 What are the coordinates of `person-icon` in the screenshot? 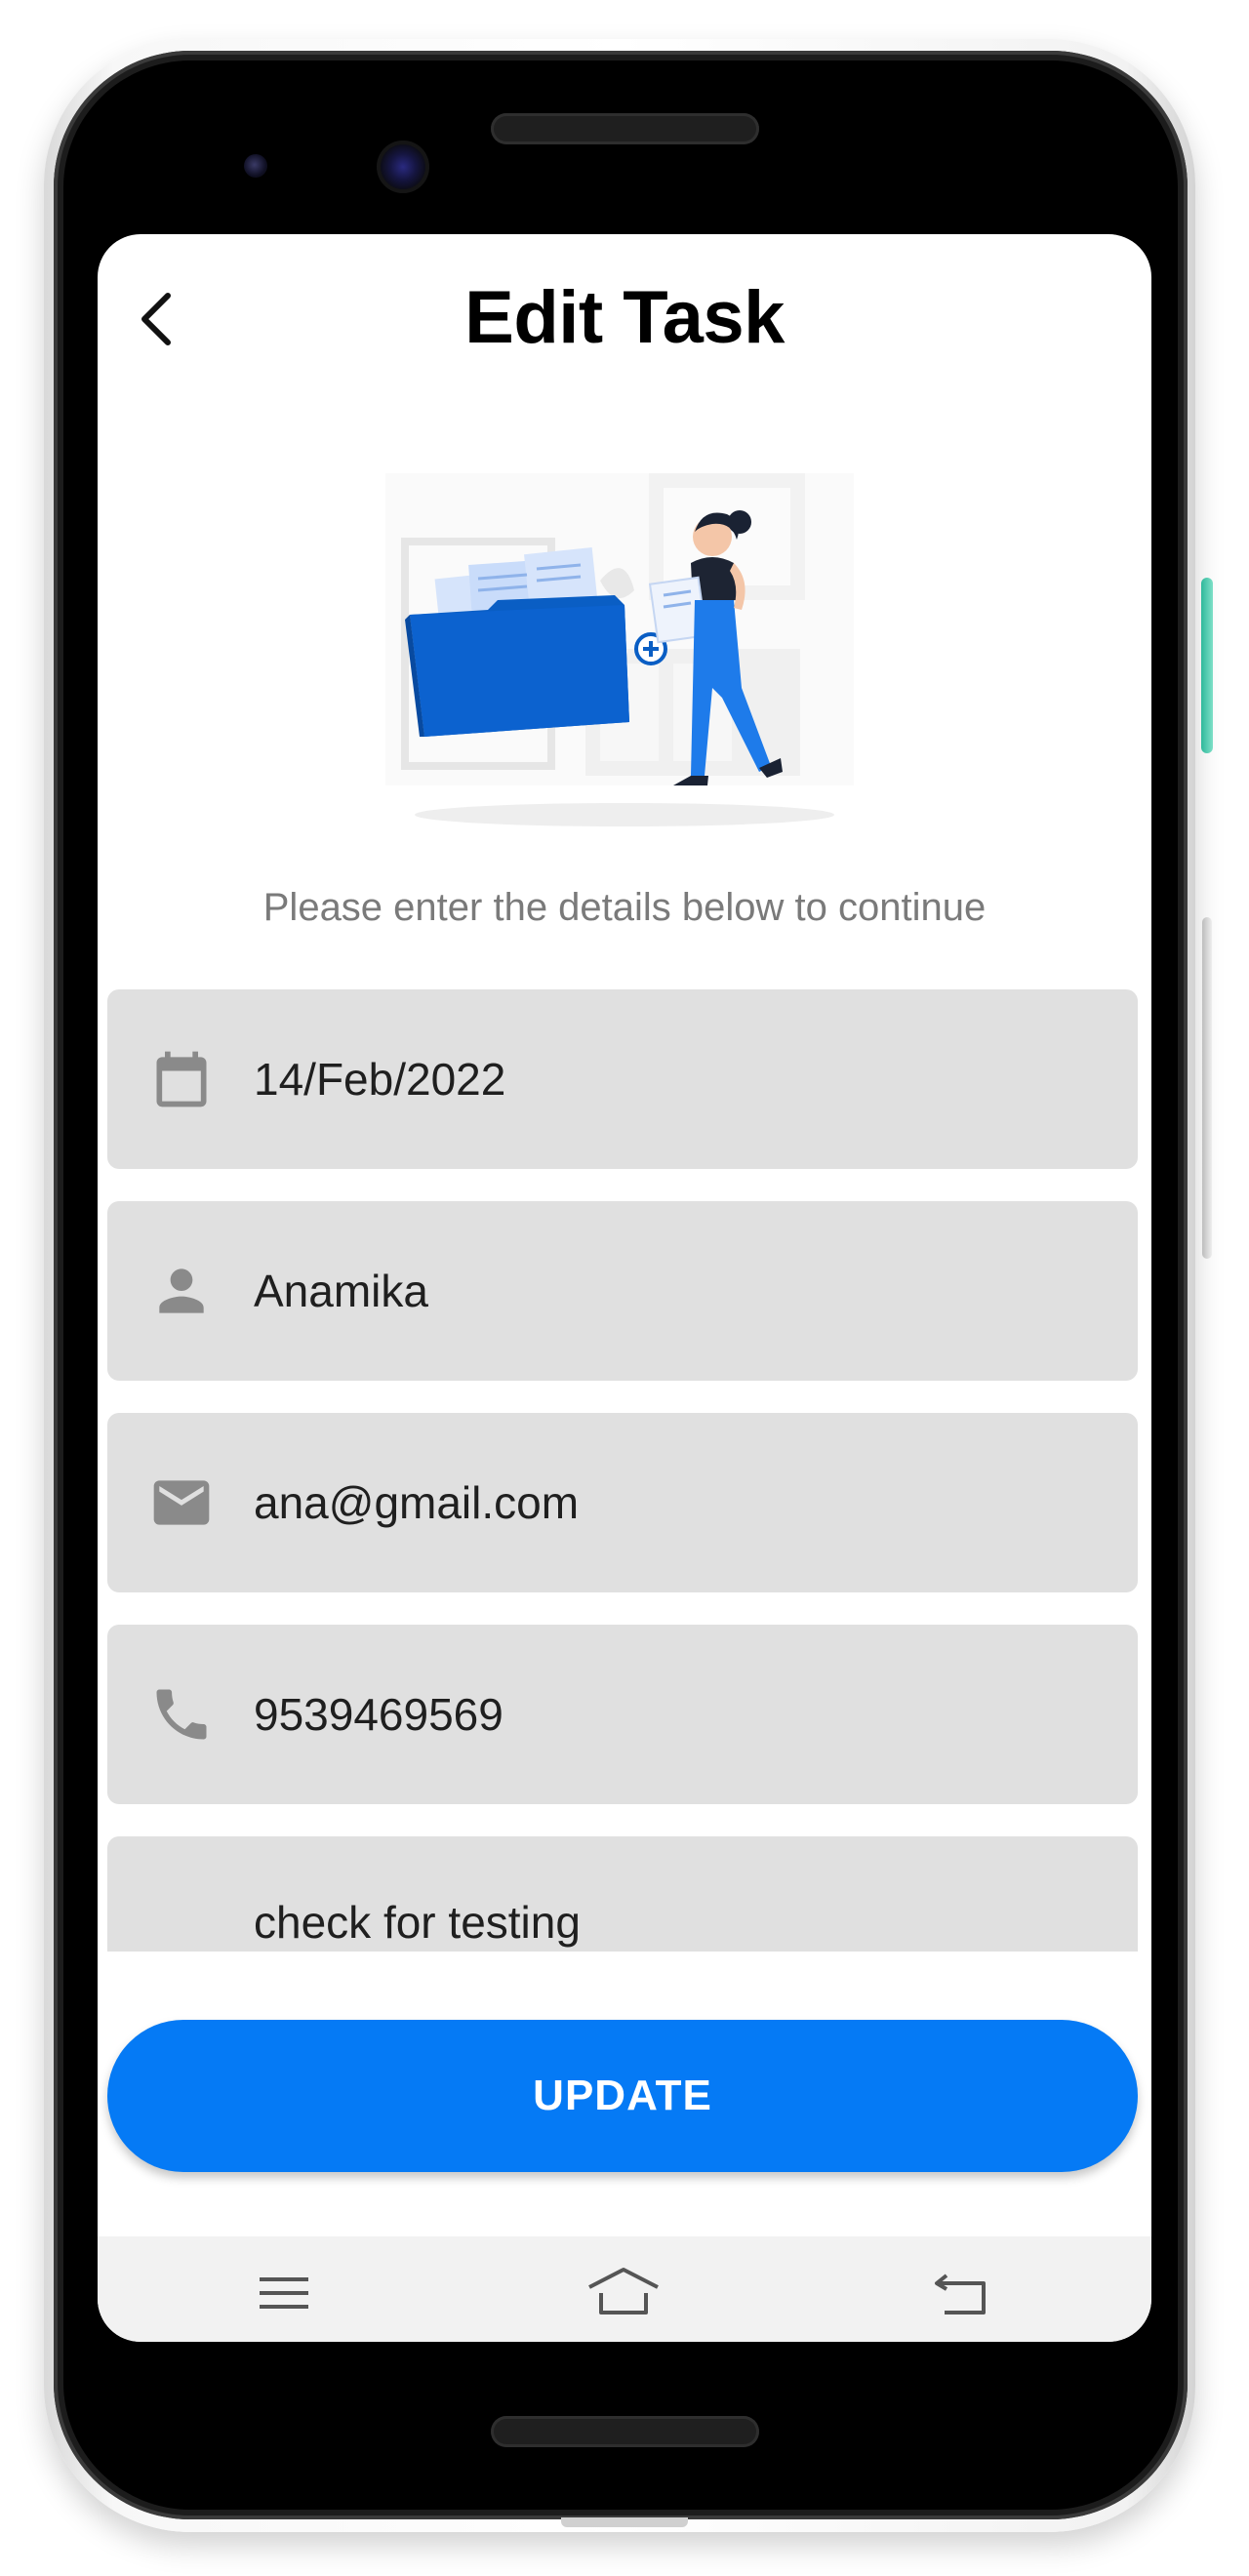 It's located at (181, 1290).